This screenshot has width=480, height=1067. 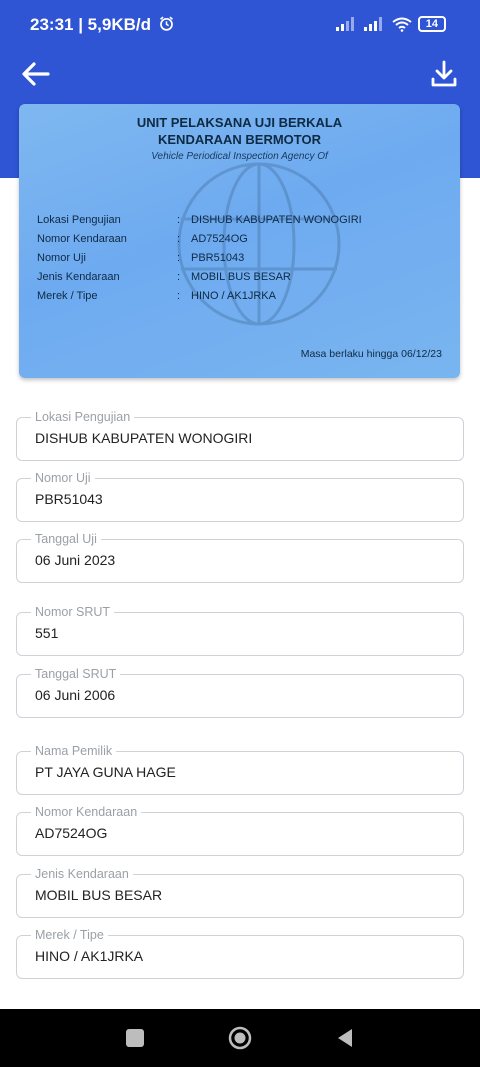 What do you see at coordinates (240, 769) in the screenshot?
I see `field-nama-pemilik: Nama Pemilik PT JAYA GUNA HAGE` at bounding box center [240, 769].